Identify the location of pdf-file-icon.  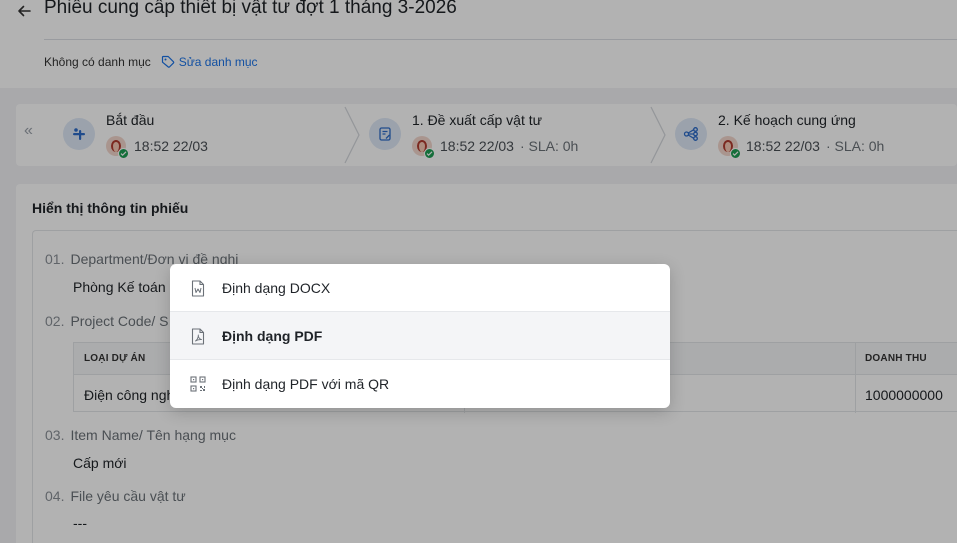
(198, 336).